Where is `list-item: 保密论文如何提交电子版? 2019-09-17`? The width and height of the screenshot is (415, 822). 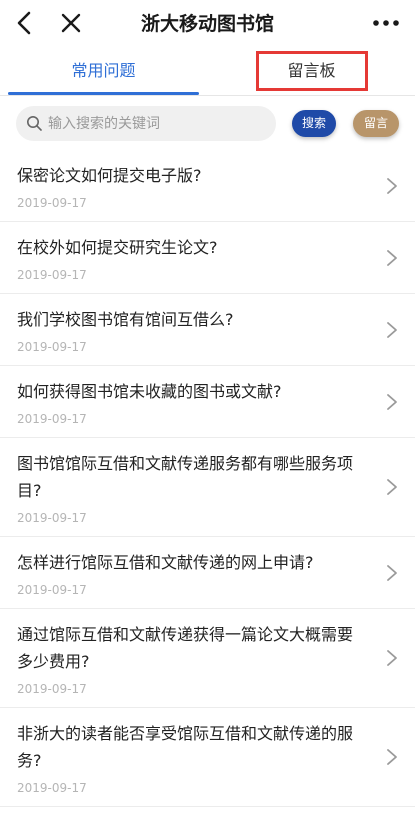 list-item: 保密论文如何提交电子版? 2019-09-17 is located at coordinates (207, 186).